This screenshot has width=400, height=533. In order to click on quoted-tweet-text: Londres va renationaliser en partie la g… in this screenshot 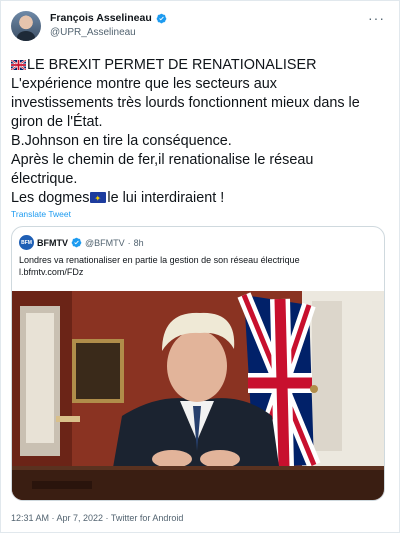, I will do `click(159, 266)`.